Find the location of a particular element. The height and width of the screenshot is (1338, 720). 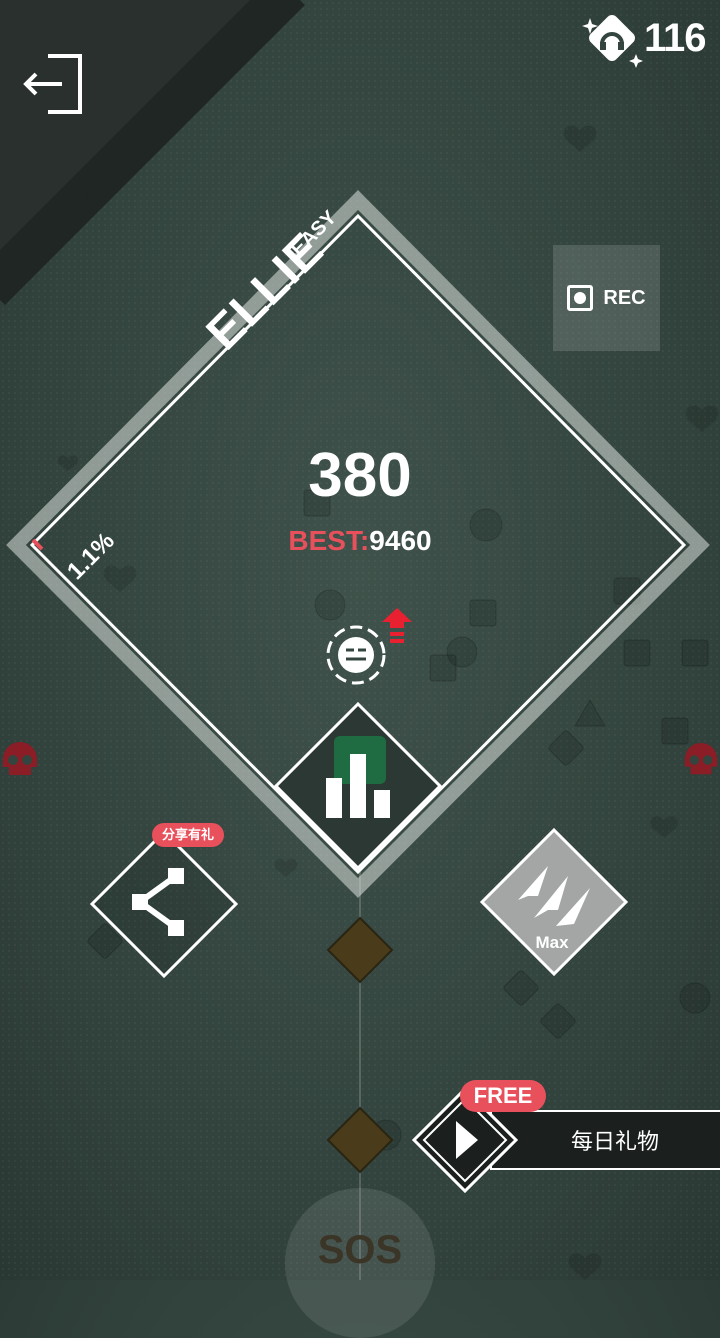

best-score-value: 9460 is located at coordinates (400, 540).